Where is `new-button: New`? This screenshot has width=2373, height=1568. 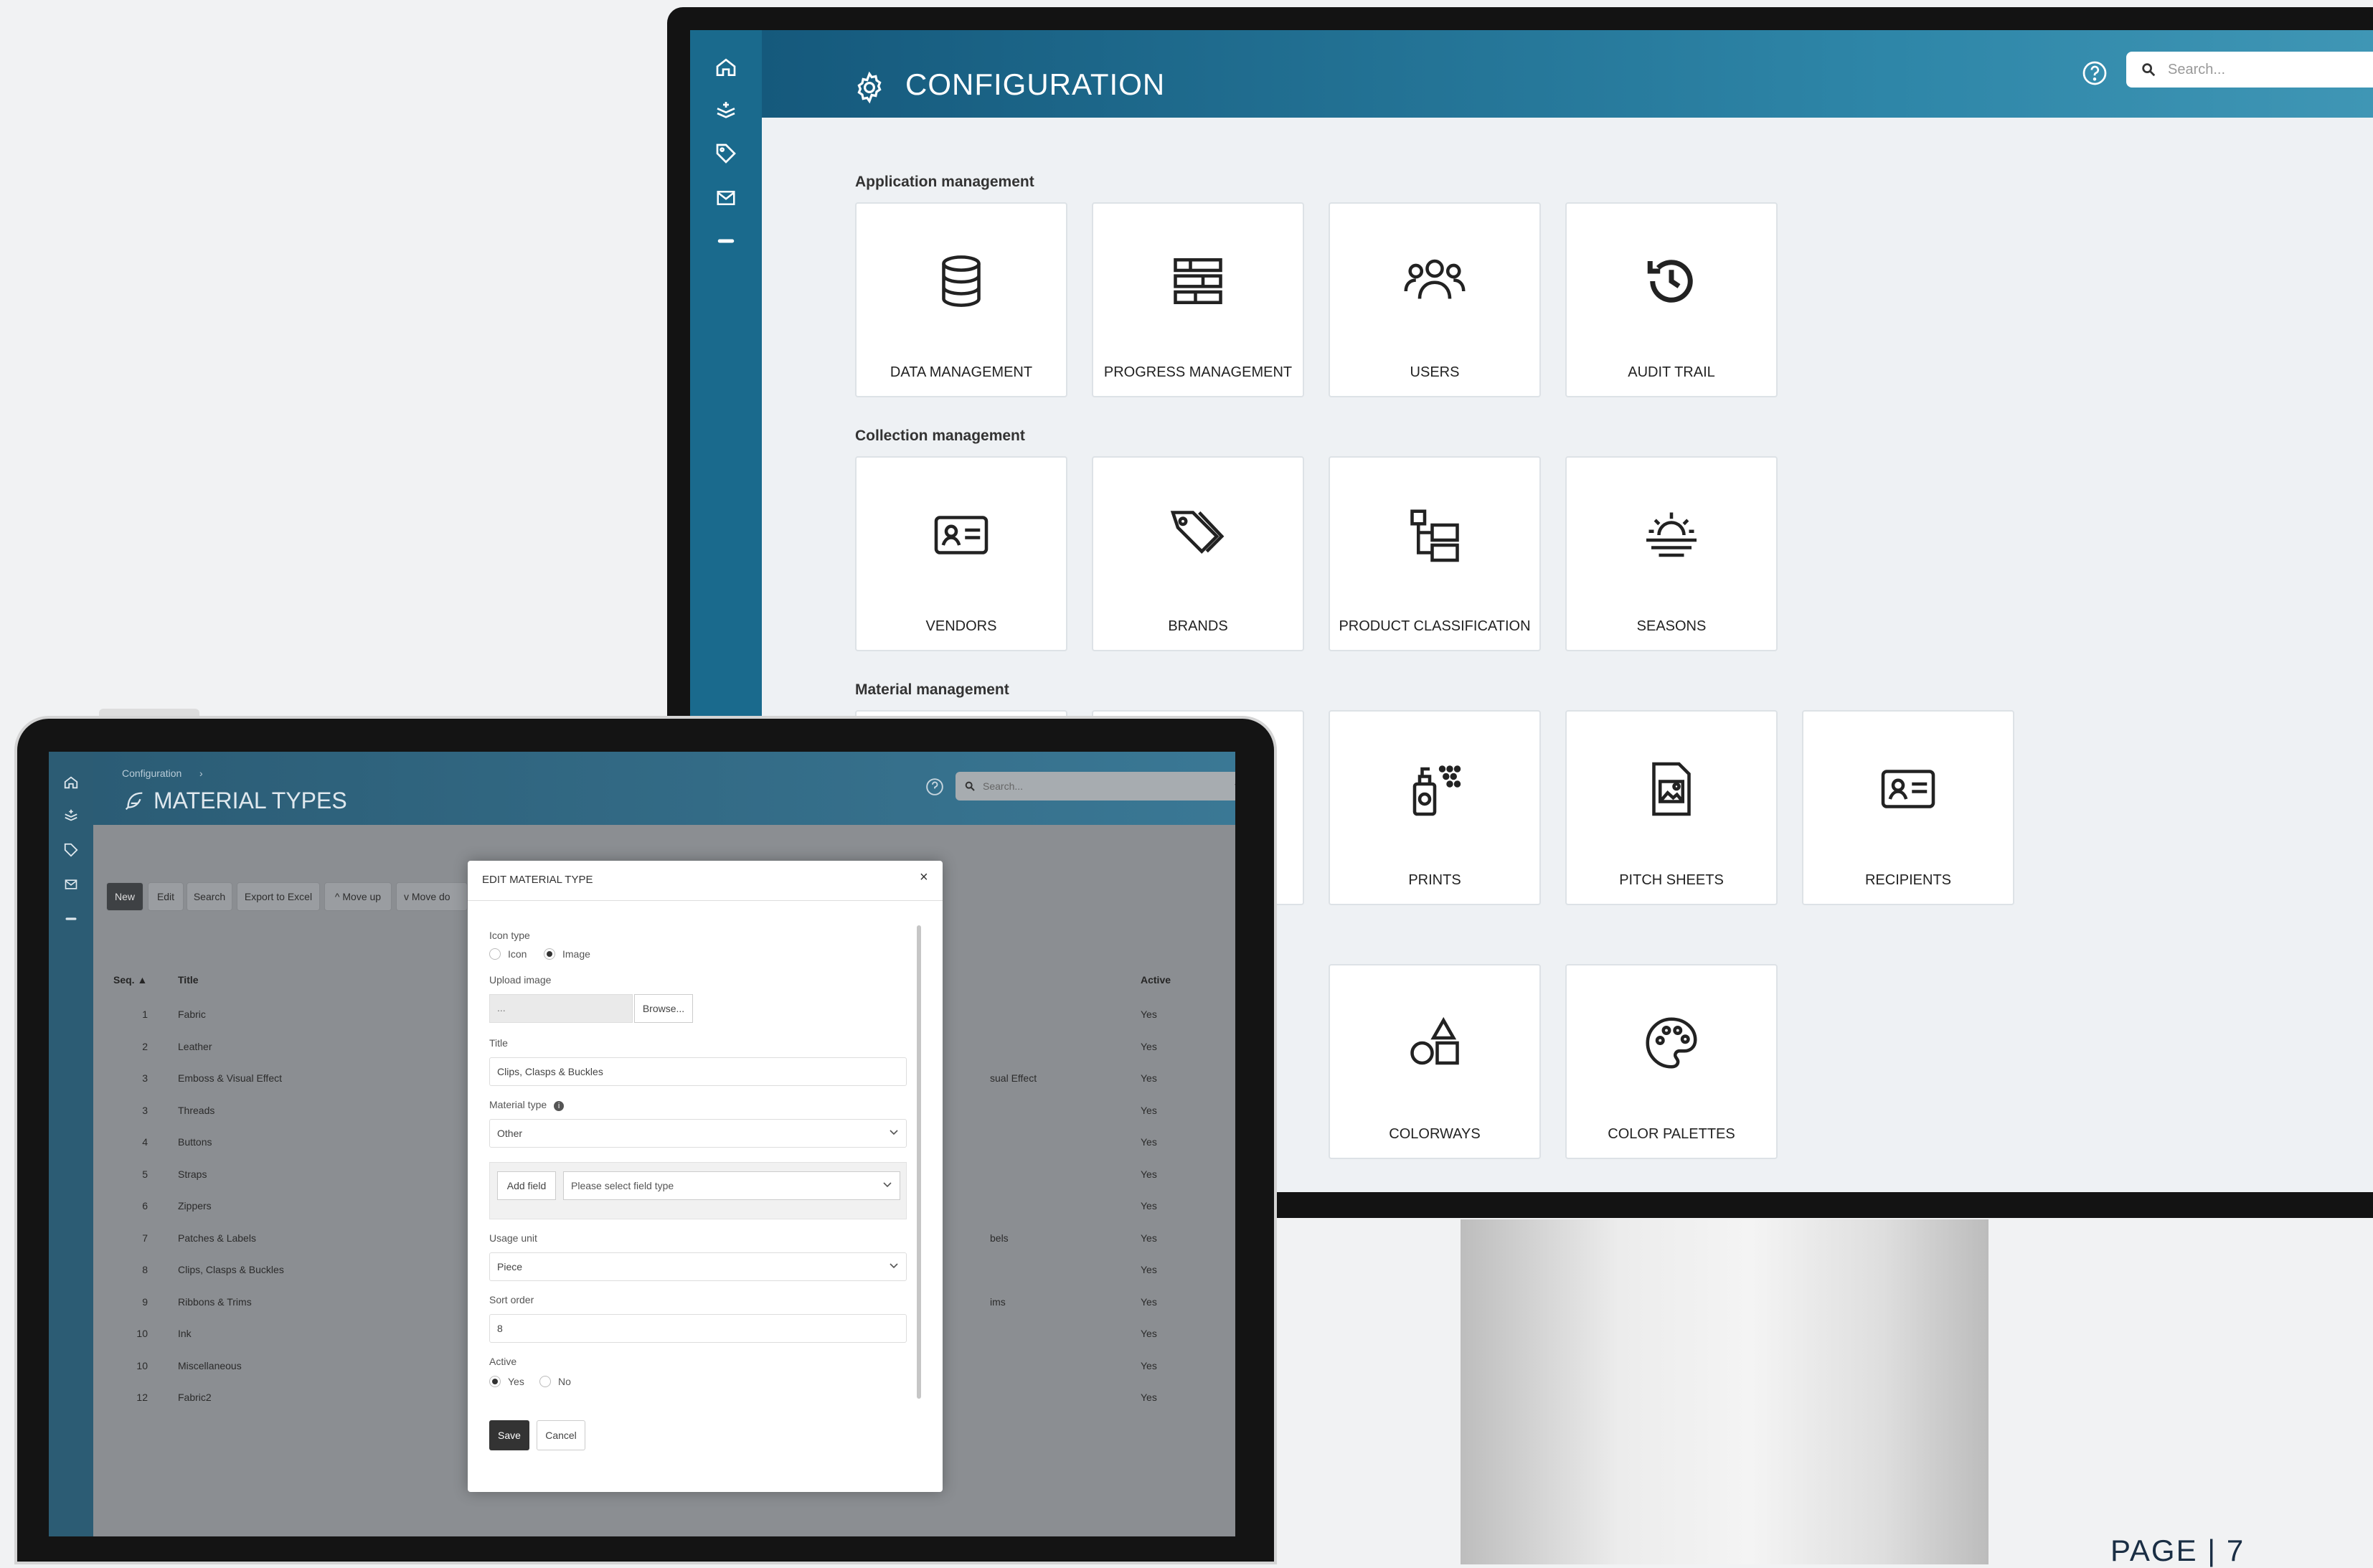 new-button: New is located at coordinates (125, 897).